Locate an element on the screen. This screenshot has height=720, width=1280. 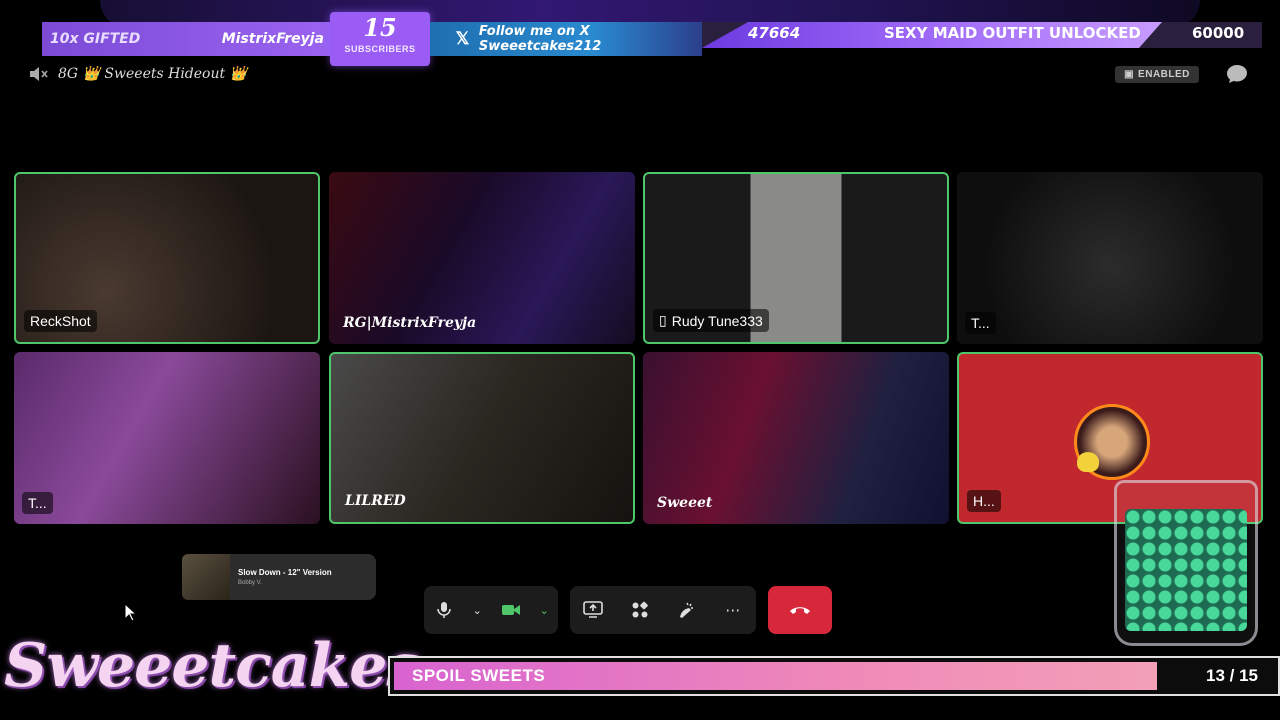
jar-tokens is located at coordinates (1186, 570).